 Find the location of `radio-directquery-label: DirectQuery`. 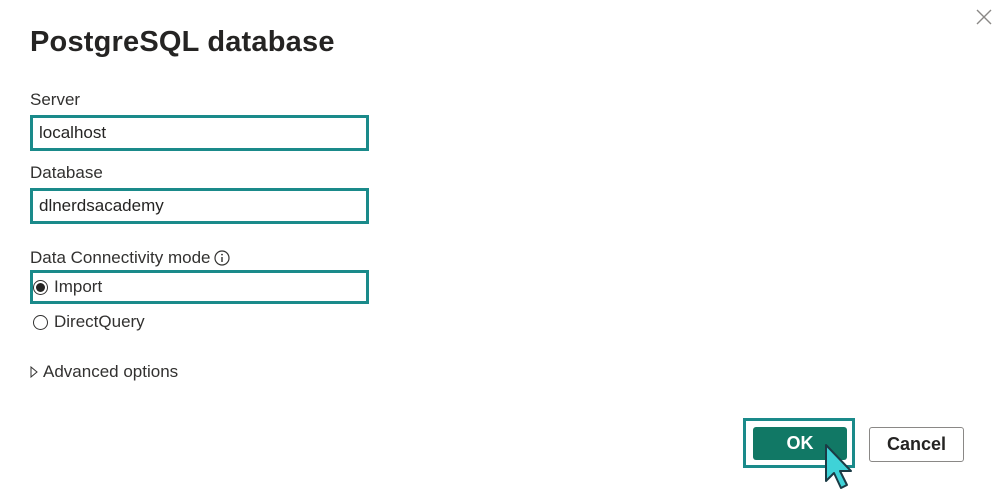

radio-directquery-label: DirectQuery is located at coordinates (99, 321).